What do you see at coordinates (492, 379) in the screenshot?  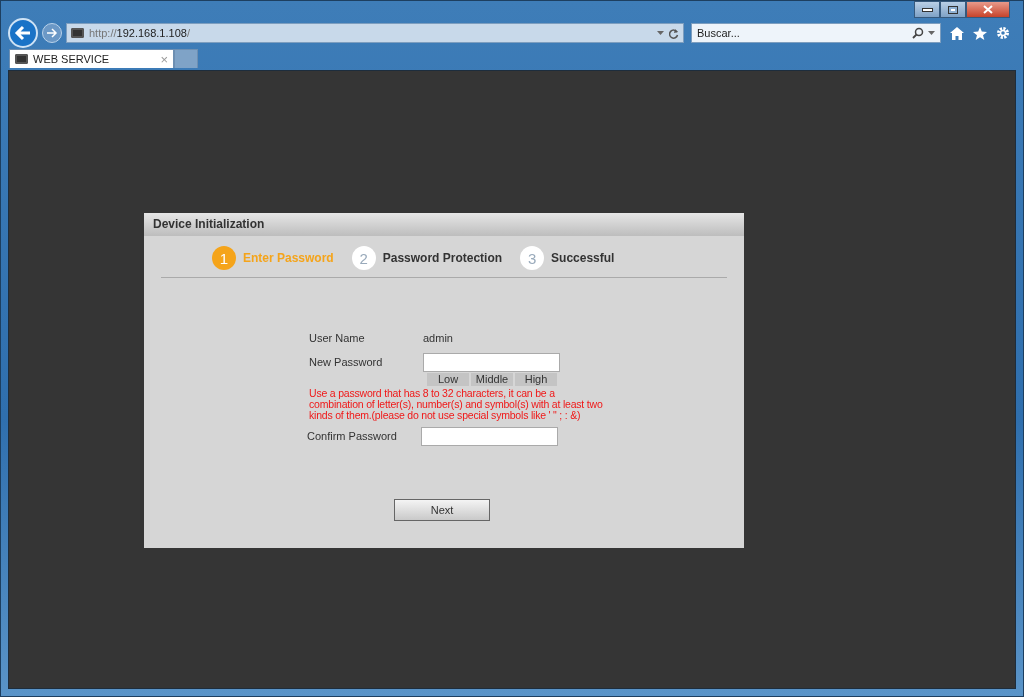 I see `strength-indicator: Middle` at bounding box center [492, 379].